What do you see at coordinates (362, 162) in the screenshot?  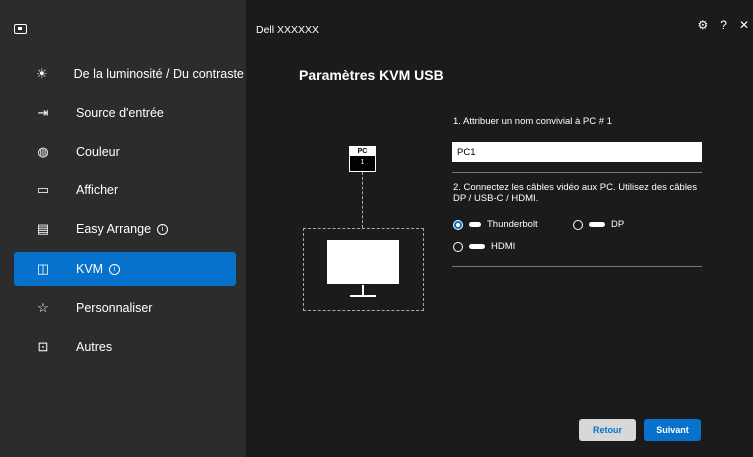 I see `pc-badge-number: 1` at bounding box center [362, 162].